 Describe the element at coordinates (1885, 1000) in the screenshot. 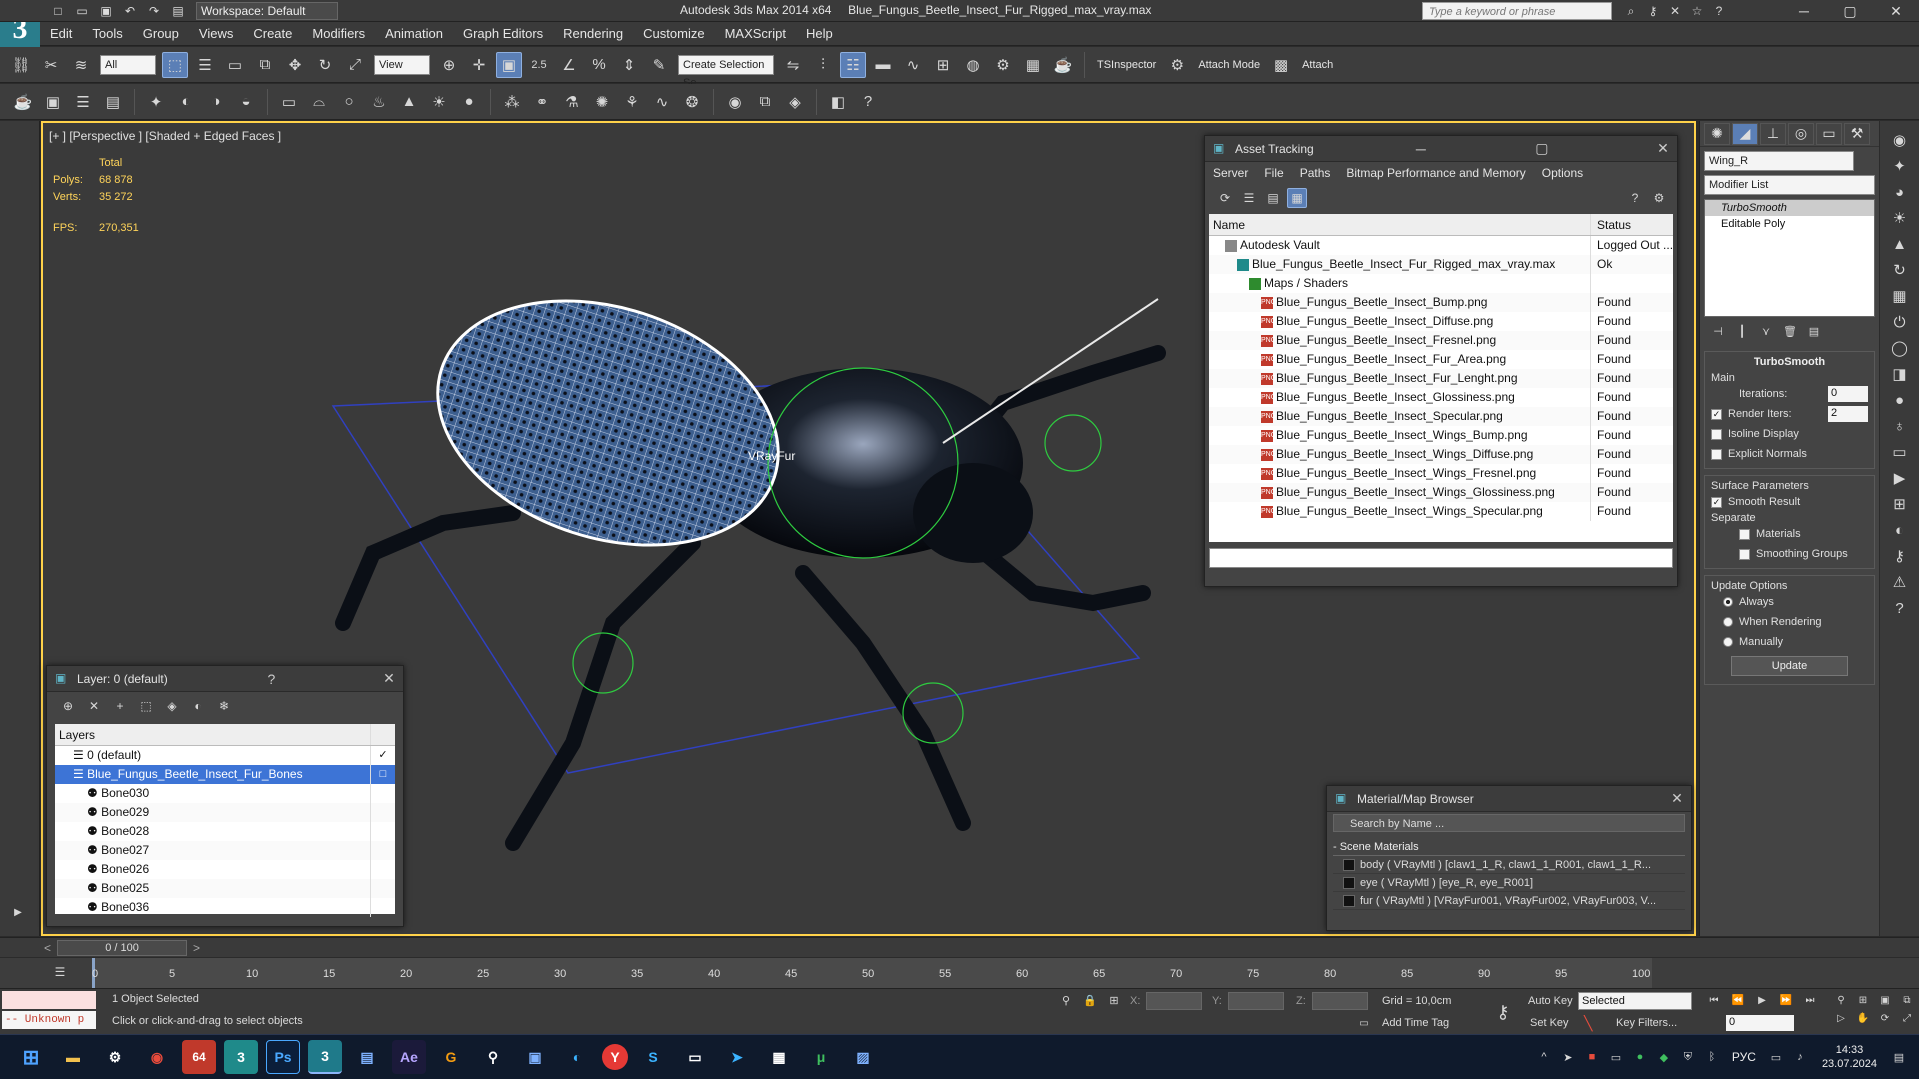

I see `zoom-extents-icon: ▣` at that location.